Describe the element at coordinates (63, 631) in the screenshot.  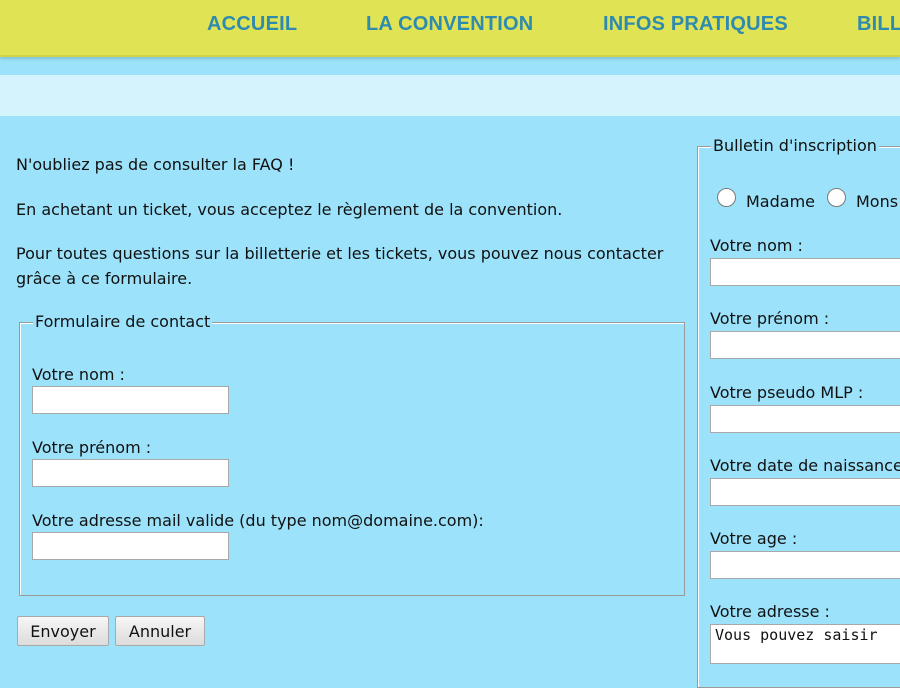
I see `send-button: Envoyer` at that location.